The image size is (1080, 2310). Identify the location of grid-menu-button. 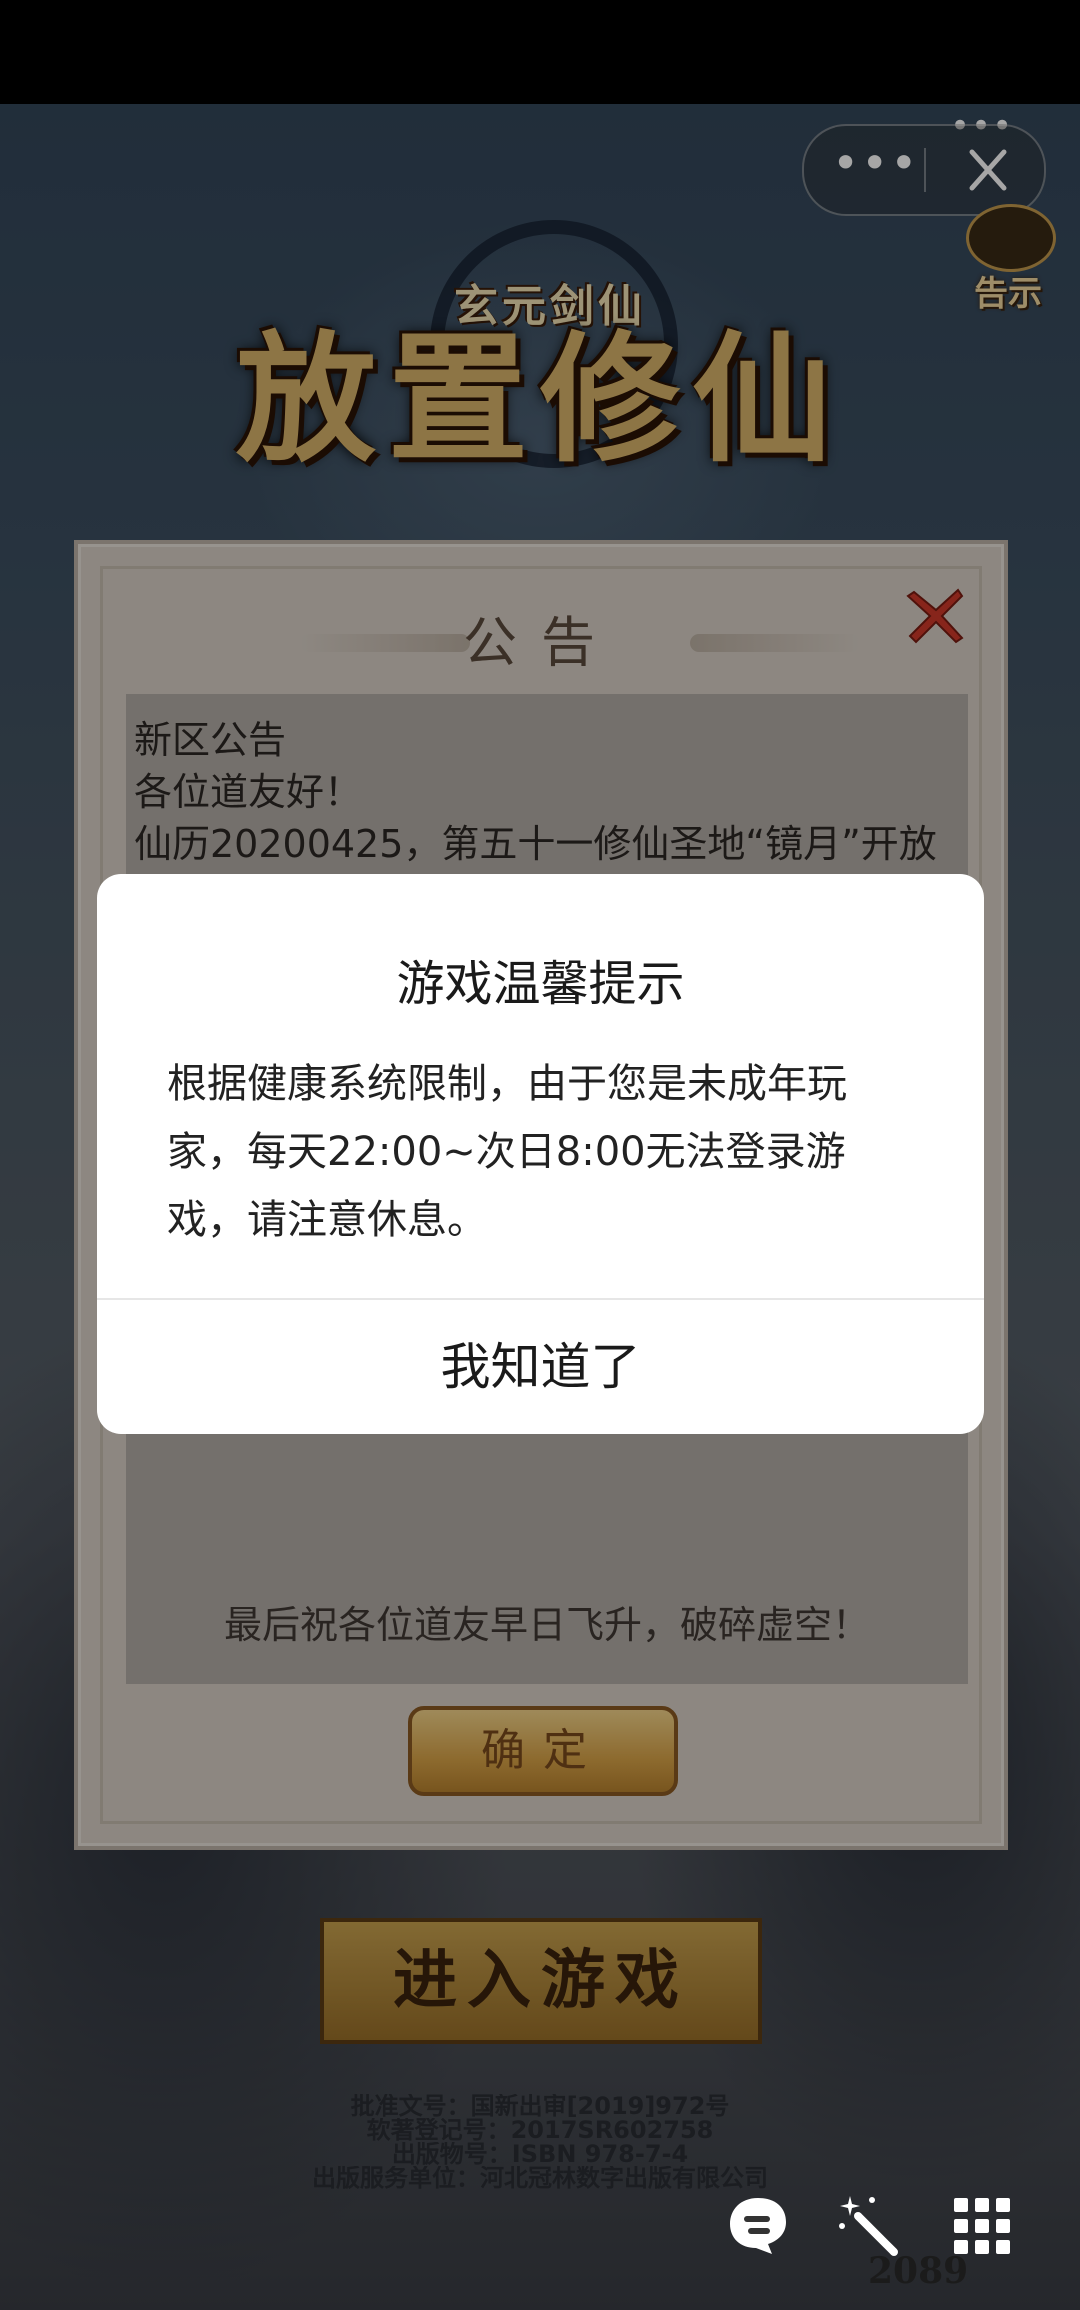
(982, 2226).